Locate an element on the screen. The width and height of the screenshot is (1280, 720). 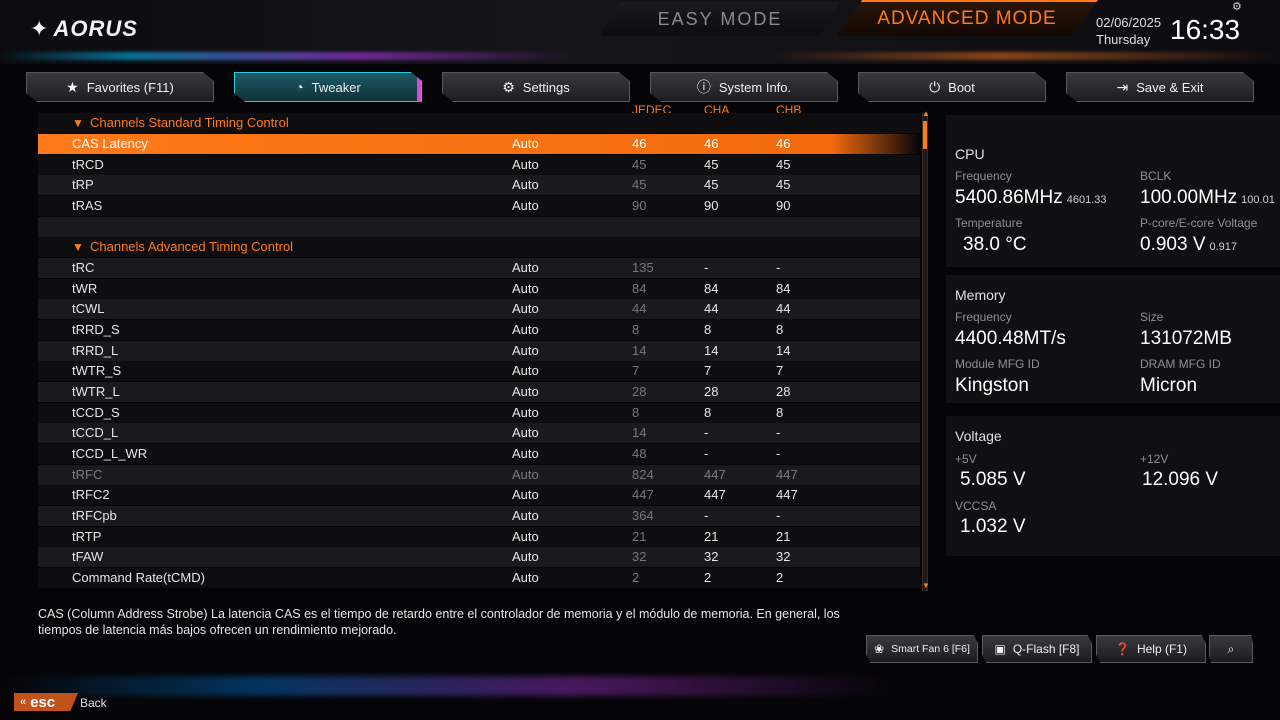
date-display: 02/06/2025 Thursday is located at coordinates (1128, 31).